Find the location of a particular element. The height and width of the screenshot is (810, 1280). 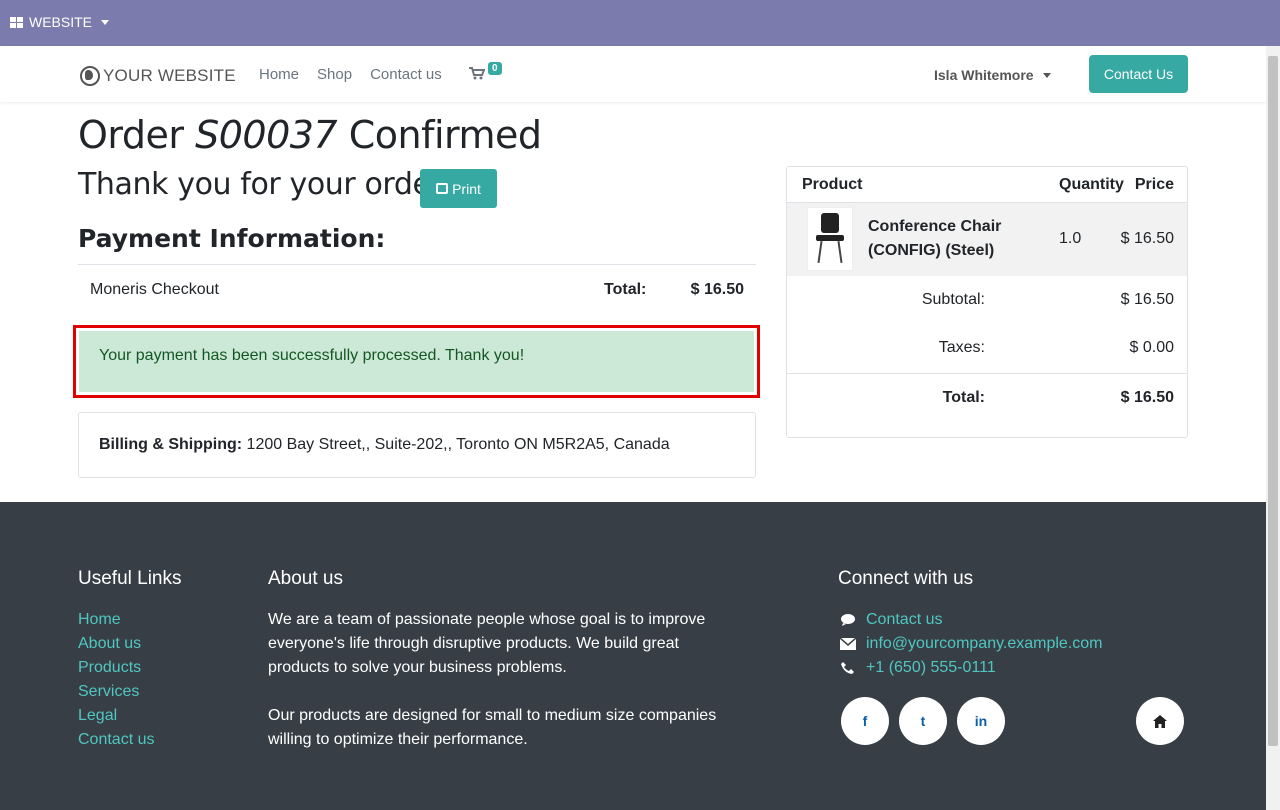

nav-shop: Shop is located at coordinates (334, 74).